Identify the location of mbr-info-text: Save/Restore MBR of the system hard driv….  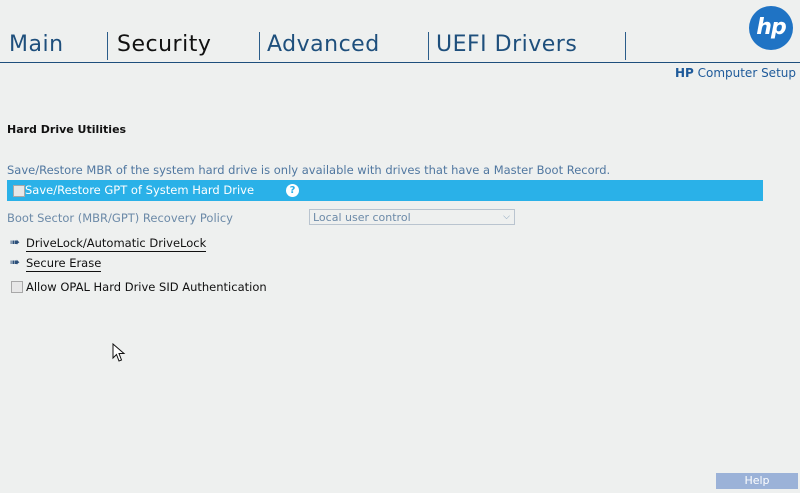
(309, 170).